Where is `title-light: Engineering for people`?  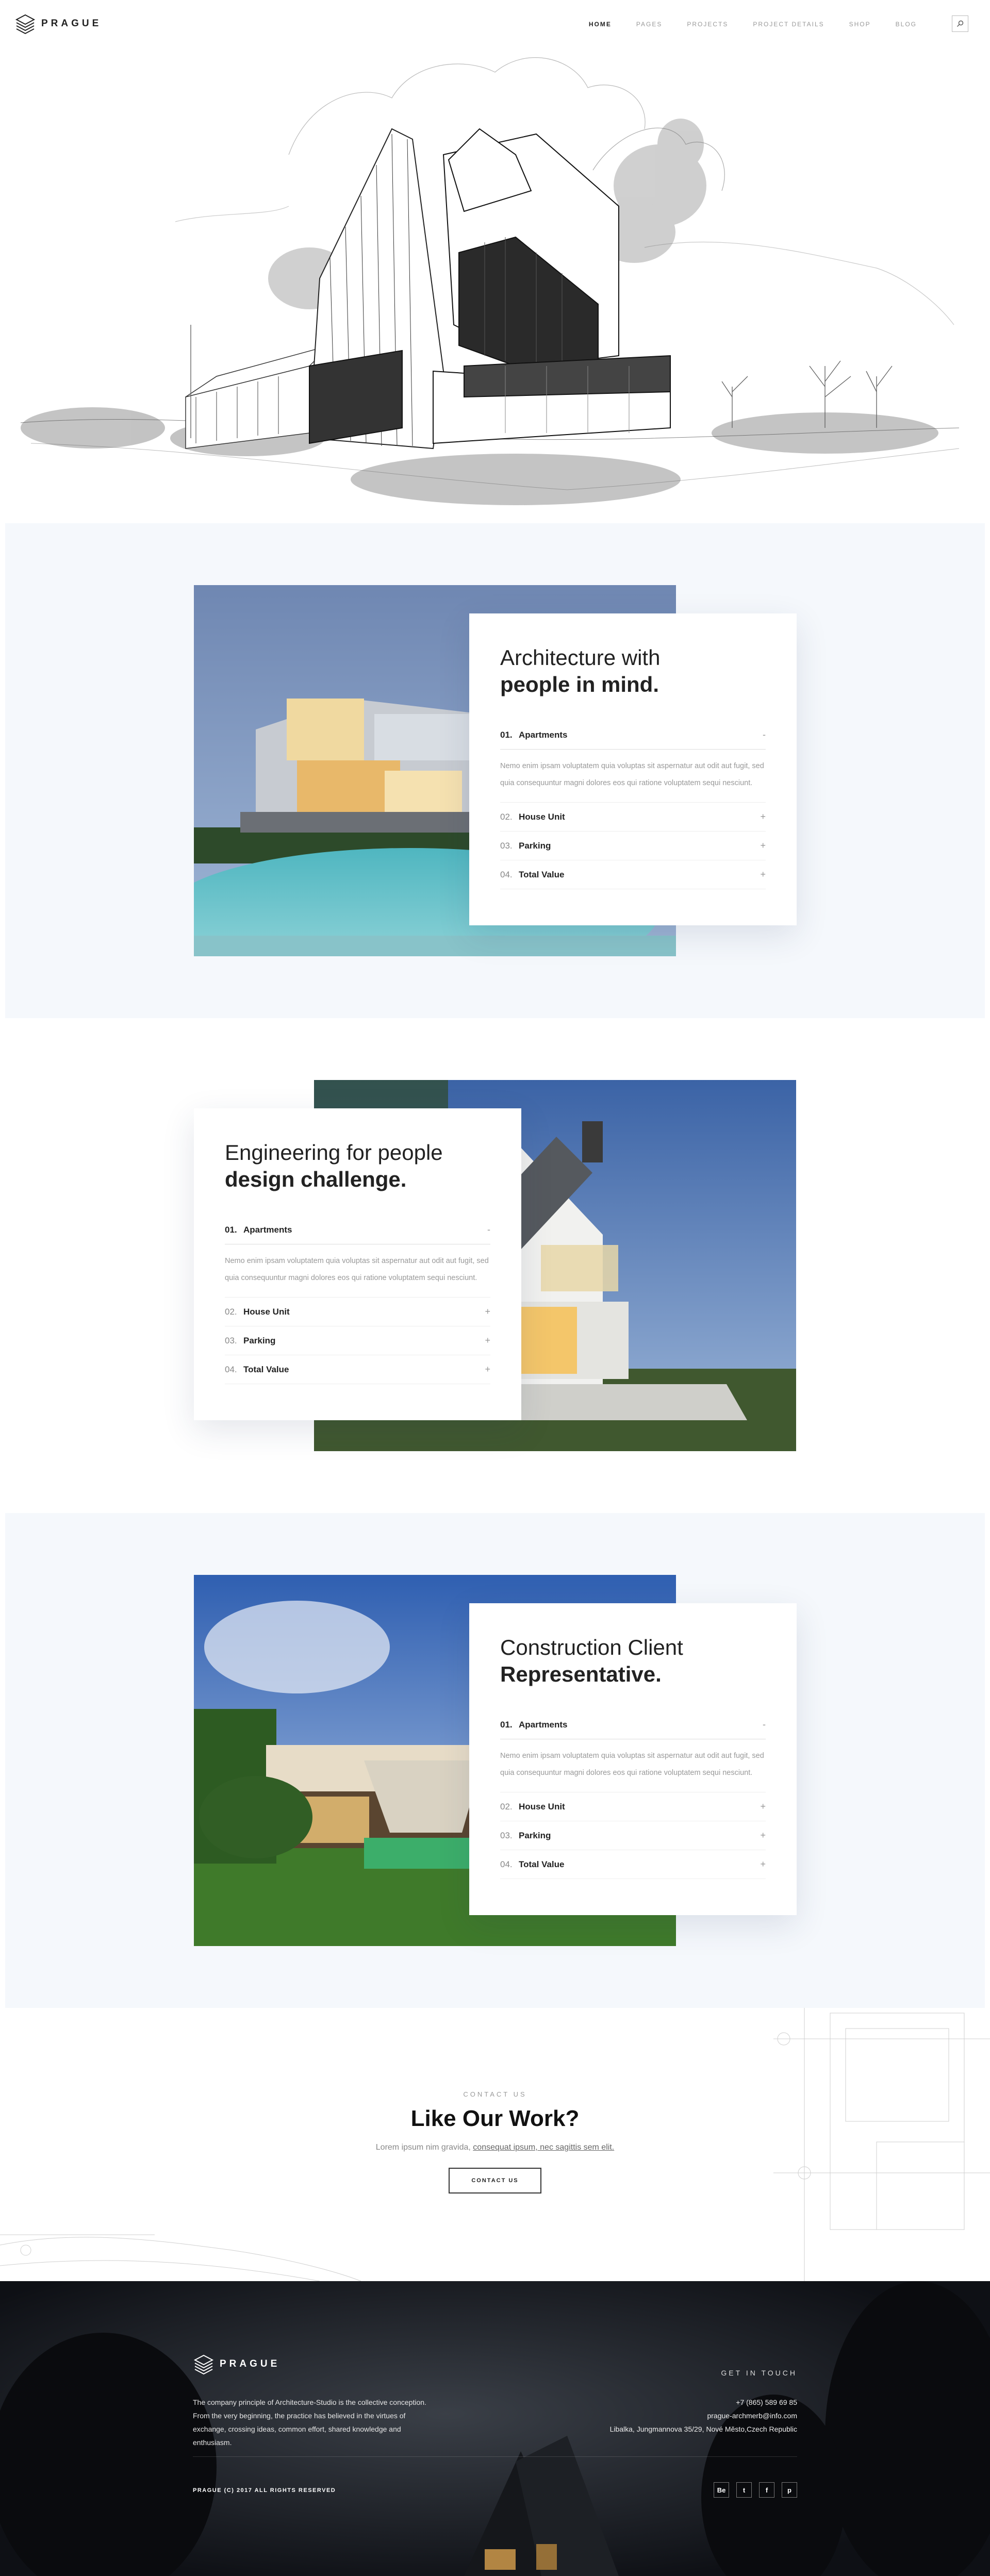 title-light: Engineering for people is located at coordinates (334, 1152).